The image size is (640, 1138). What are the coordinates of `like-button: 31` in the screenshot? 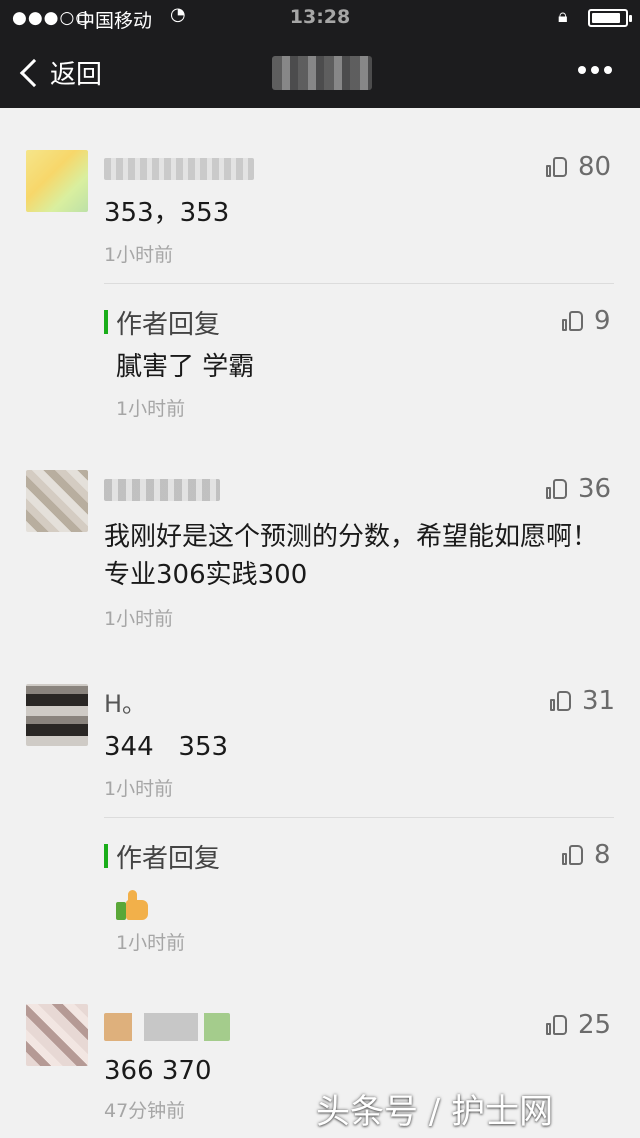 It's located at (582, 701).